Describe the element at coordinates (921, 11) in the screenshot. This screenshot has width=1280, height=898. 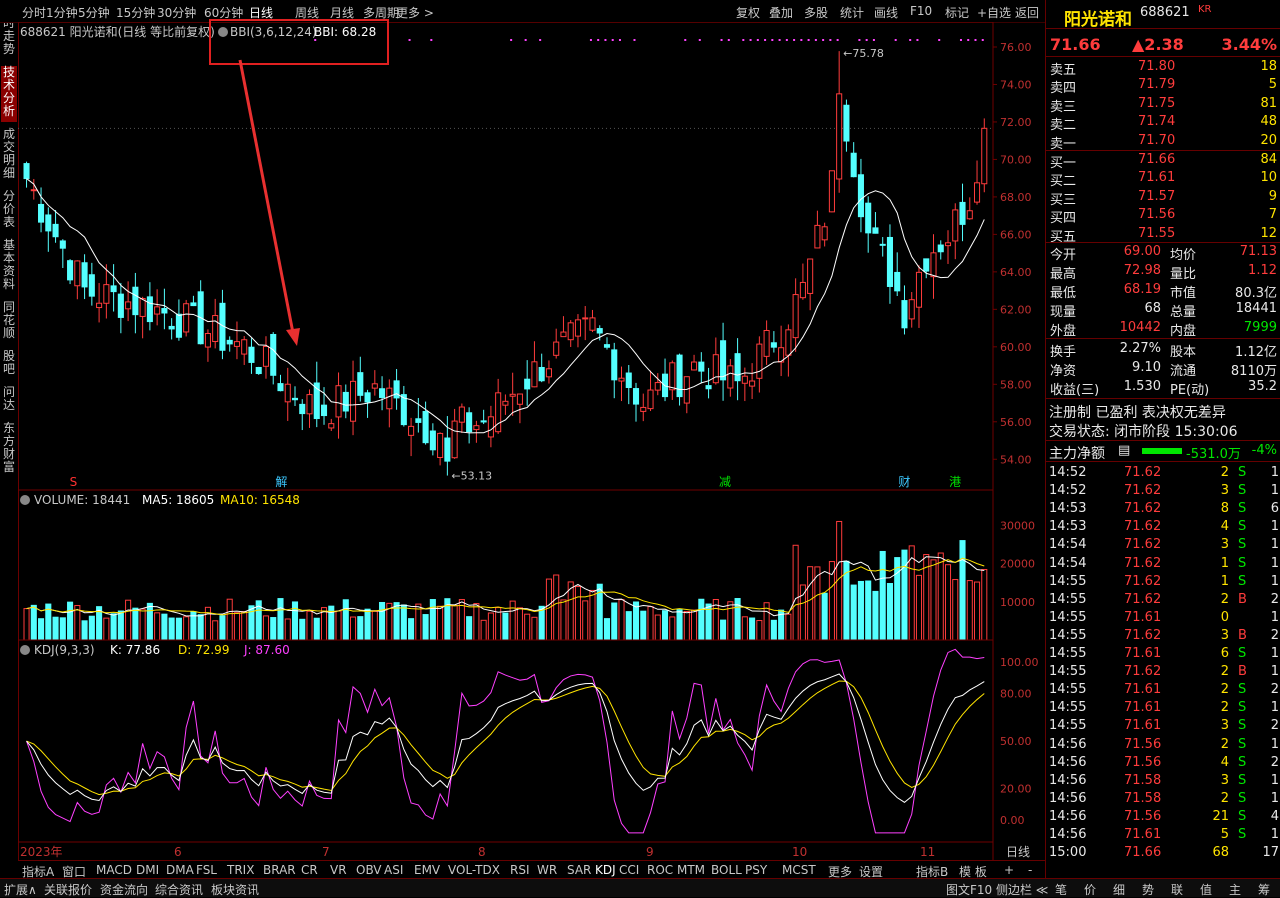
I see `toolbar-btn-5: F10` at that location.